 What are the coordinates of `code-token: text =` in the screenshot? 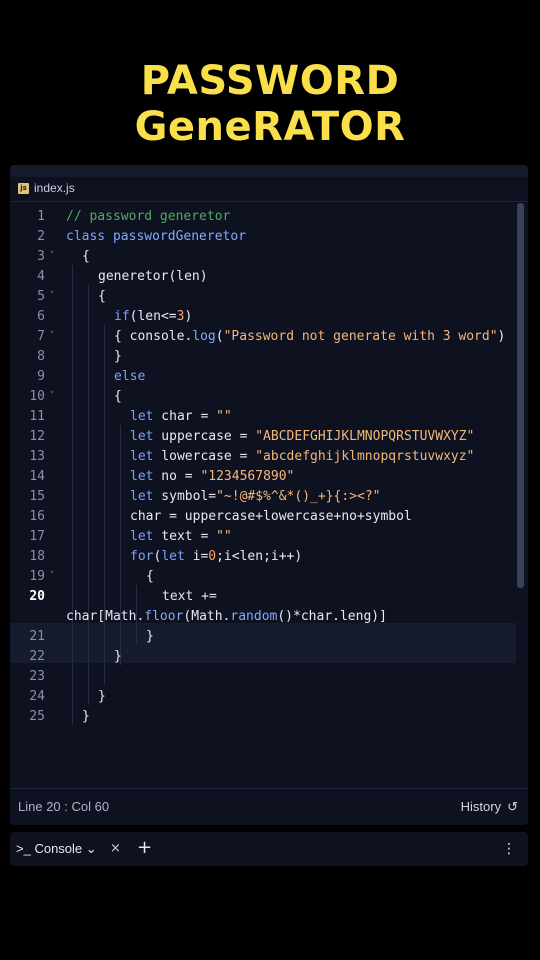 It's located at (185, 536).